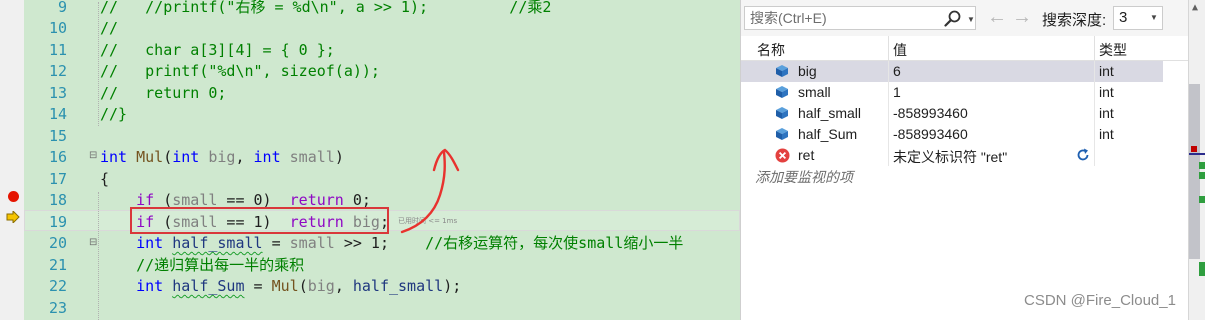 This screenshot has width=1205, height=320. What do you see at coordinates (382, 115) in the screenshot?
I see `code-line: 14 //}` at bounding box center [382, 115].